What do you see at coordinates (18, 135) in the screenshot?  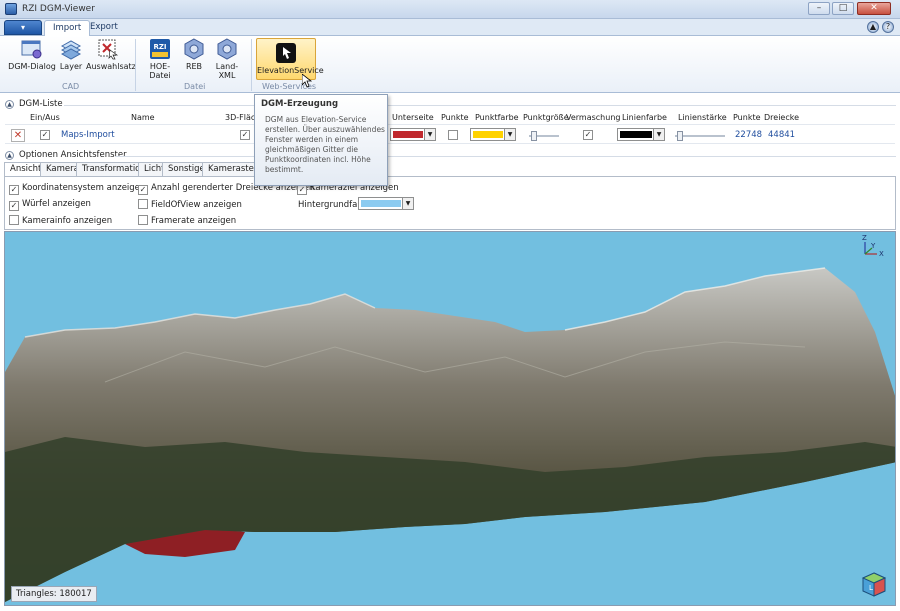 I see `delete-icon: ✕` at bounding box center [18, 135].